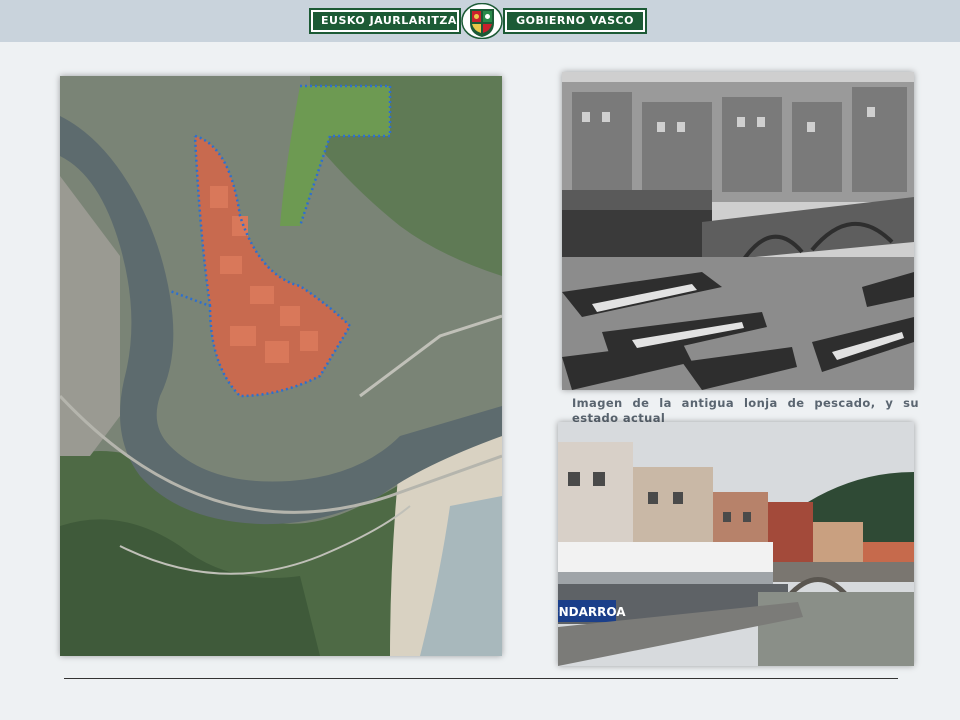 The width and height of the screenshot is (960, 720). What do you see at coordinates (592, 612) in the screenshot?
I see `ondarroa-sign-text: ONDARROA` at bounding box center [592, 612].